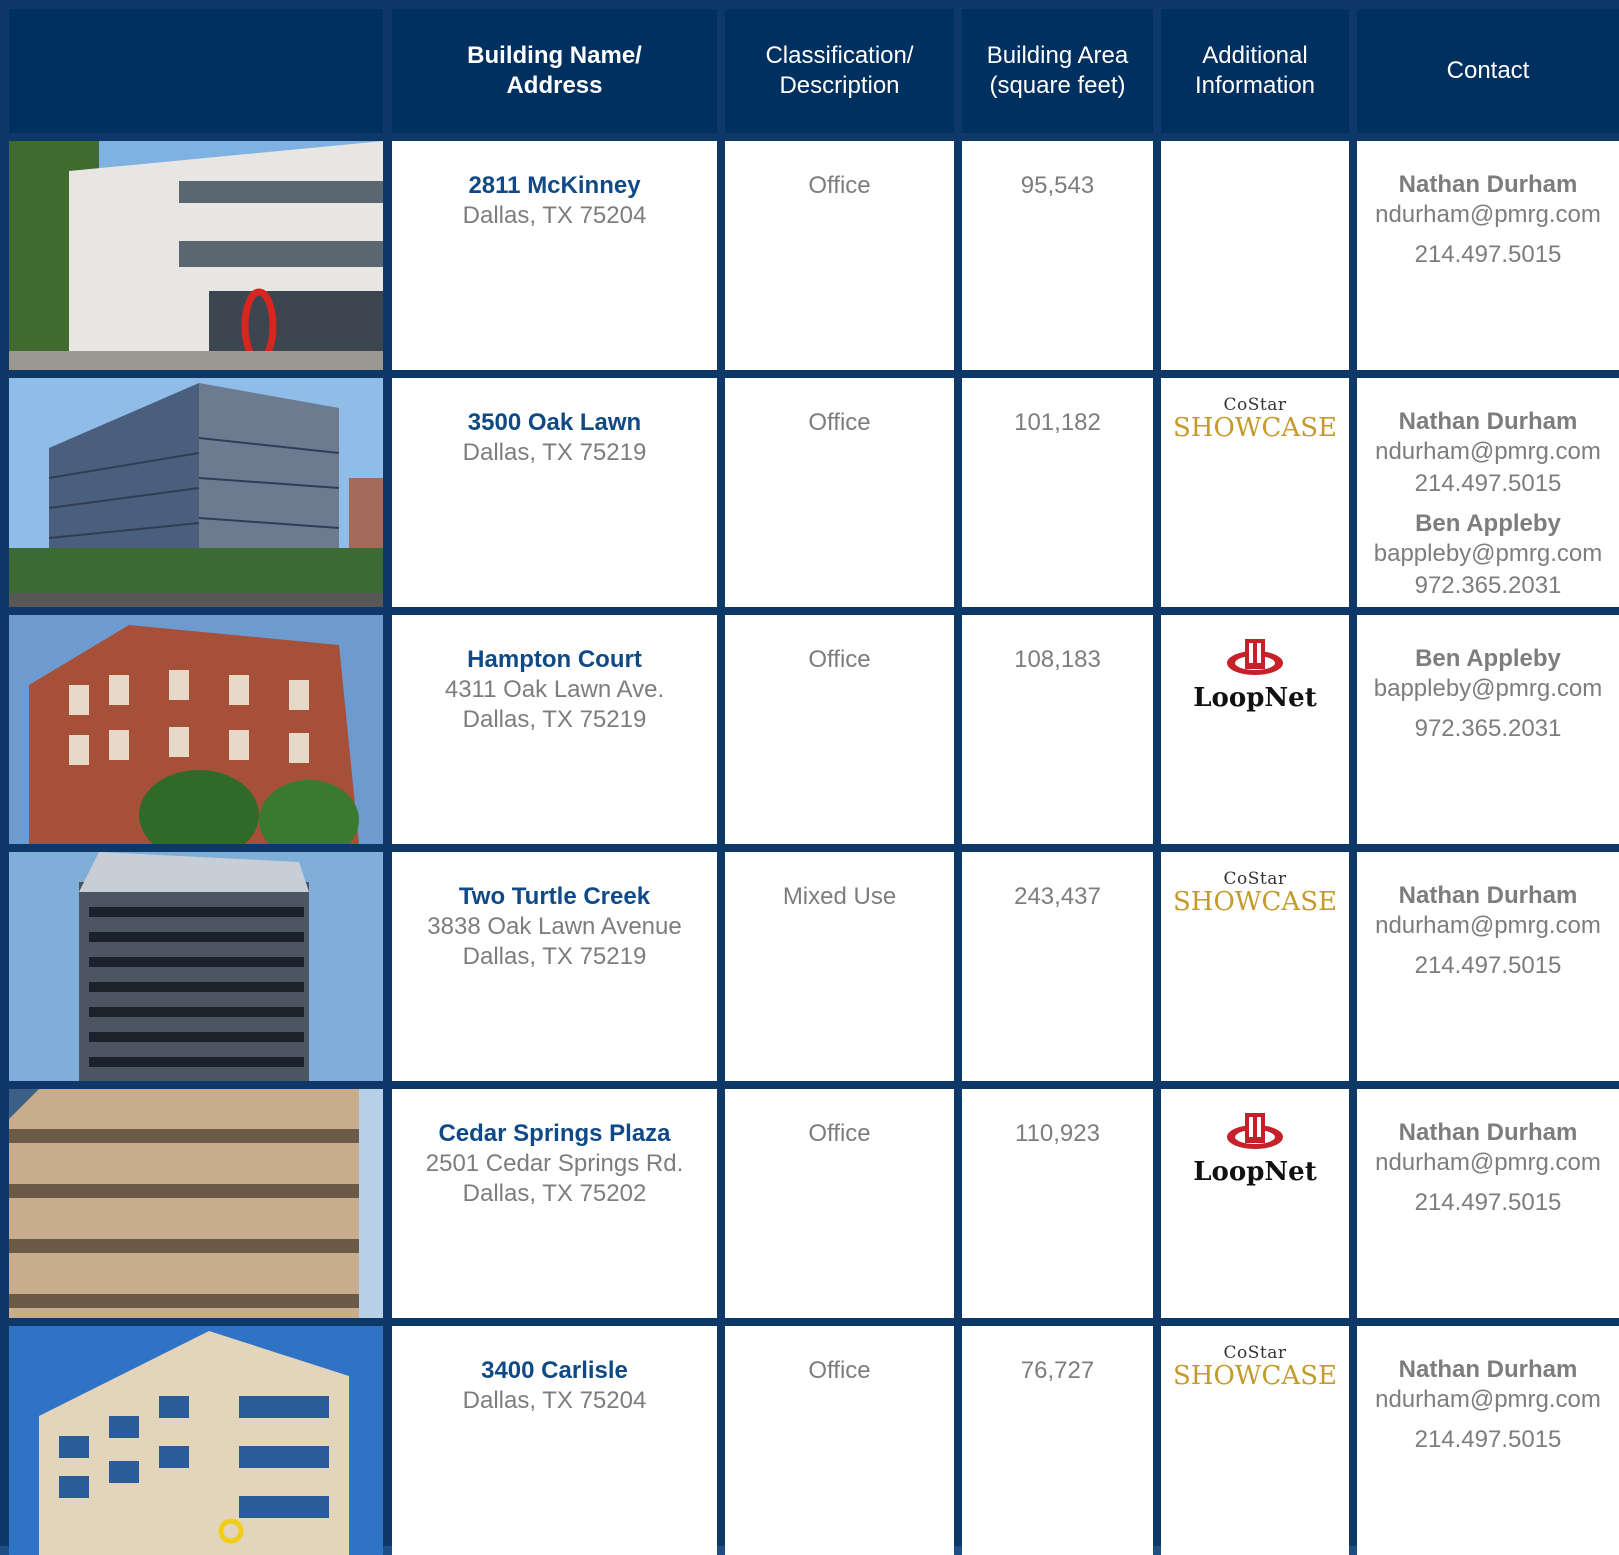 This screenshot has height=1555, width=1619. I want to click on building-name-link: Two Turtle Creek, so click(554, 897).